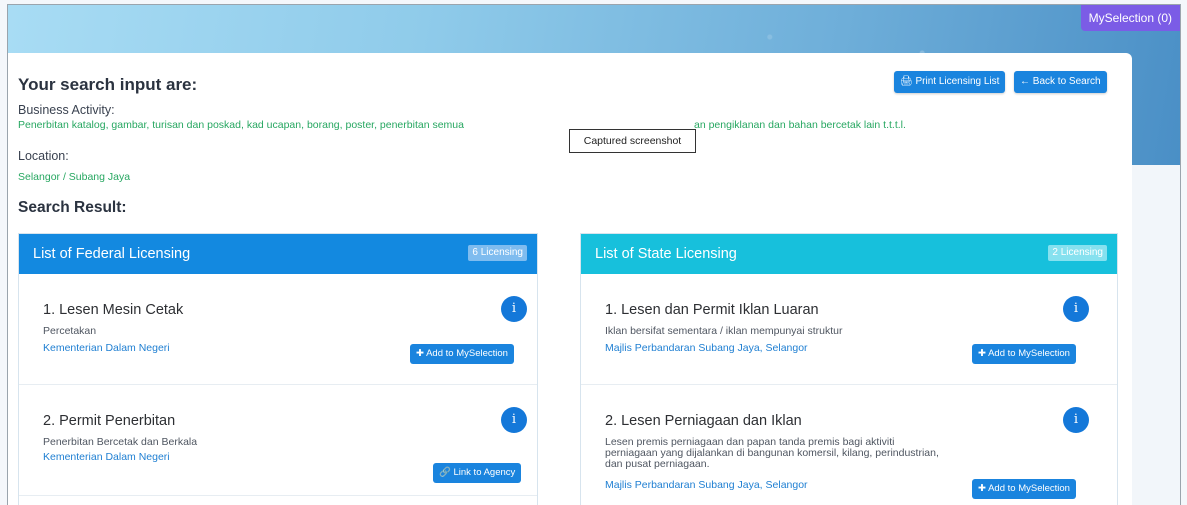 The image size is (1187, 505). I want to click on screenshot-tooltip: Captured screenshot, so click(632, 141).